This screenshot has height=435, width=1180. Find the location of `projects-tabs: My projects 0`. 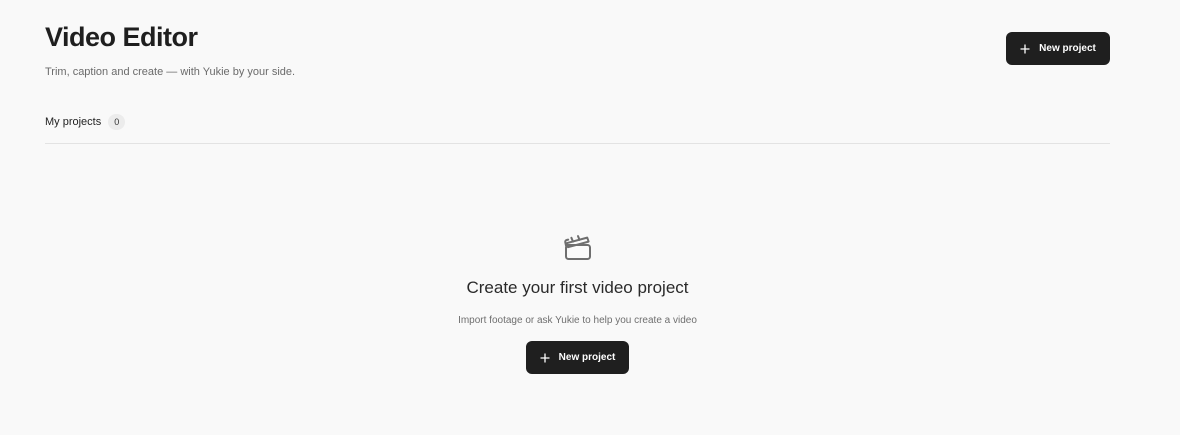

projects-tabs: My projects 0 is located at coordinates (85, 122).